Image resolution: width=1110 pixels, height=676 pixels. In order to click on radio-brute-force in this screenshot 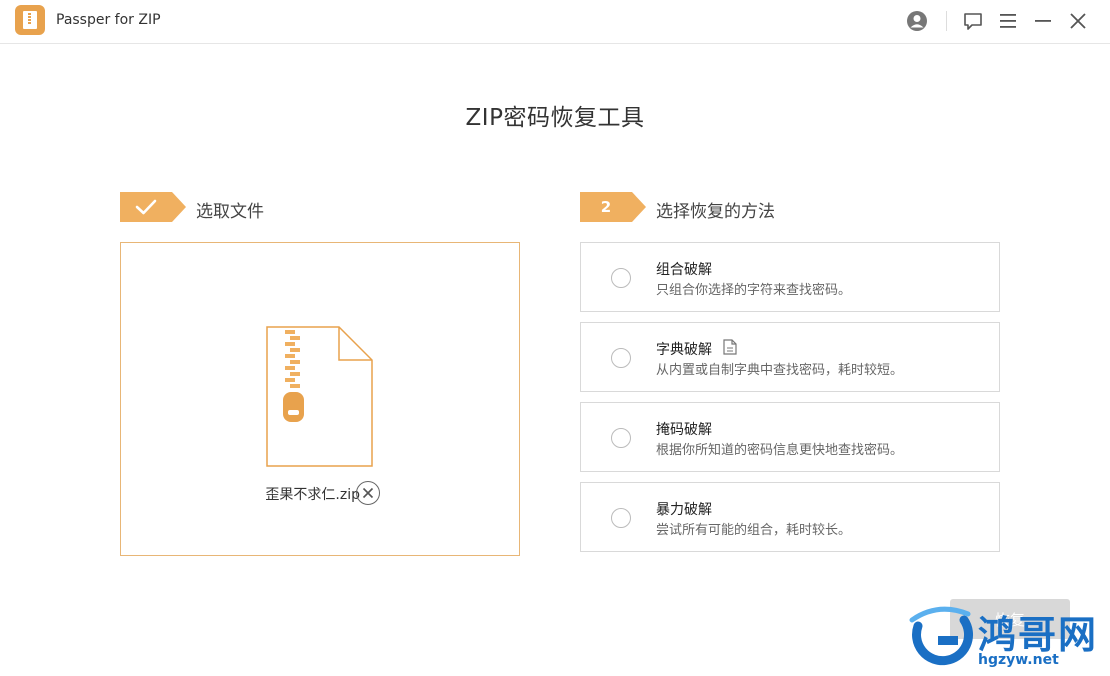, I will do `click(621, 518)`.